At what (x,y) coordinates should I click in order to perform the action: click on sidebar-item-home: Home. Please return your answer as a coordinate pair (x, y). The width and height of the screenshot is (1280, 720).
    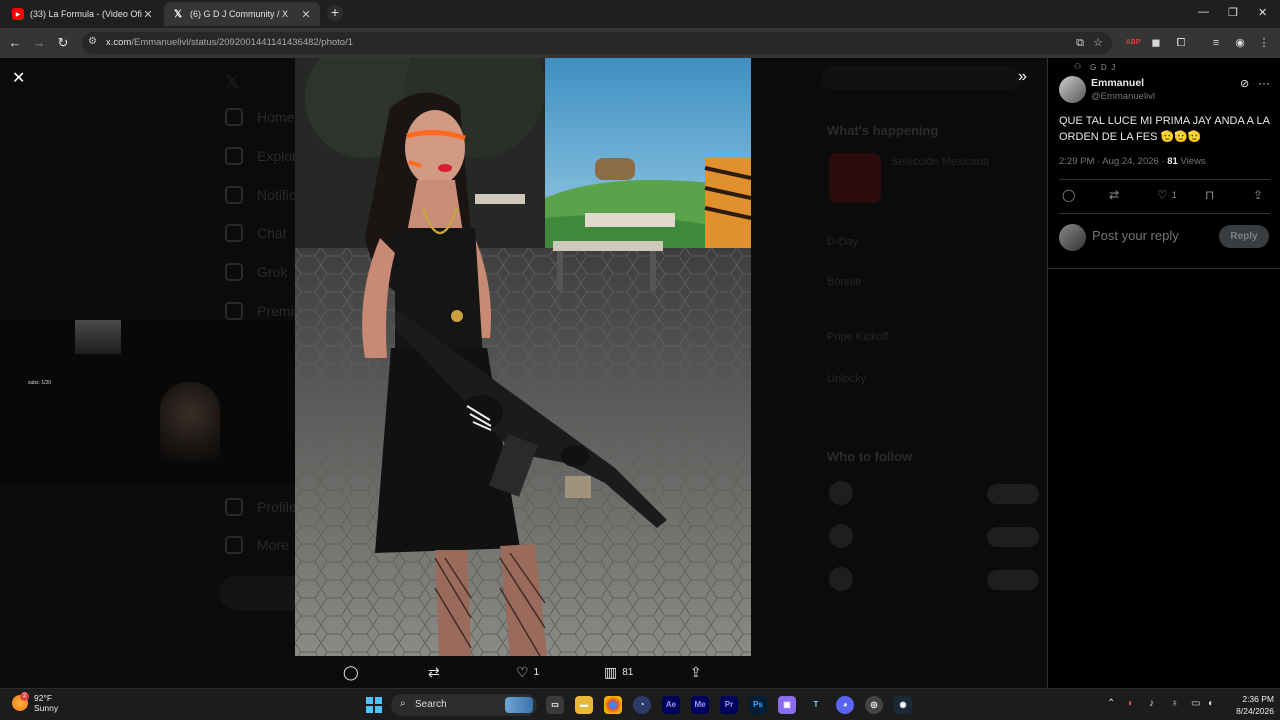
    Looking at the image, I should click on (259, 117).